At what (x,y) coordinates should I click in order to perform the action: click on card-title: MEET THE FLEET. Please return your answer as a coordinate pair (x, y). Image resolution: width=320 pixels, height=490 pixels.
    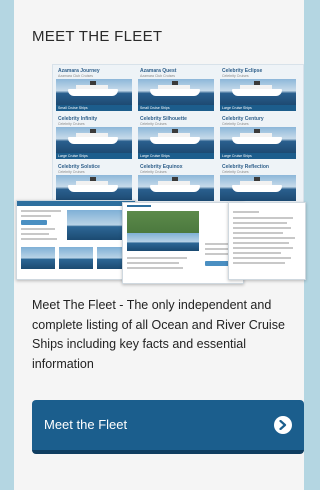
    Looking at the image, I should click on (97, 36).